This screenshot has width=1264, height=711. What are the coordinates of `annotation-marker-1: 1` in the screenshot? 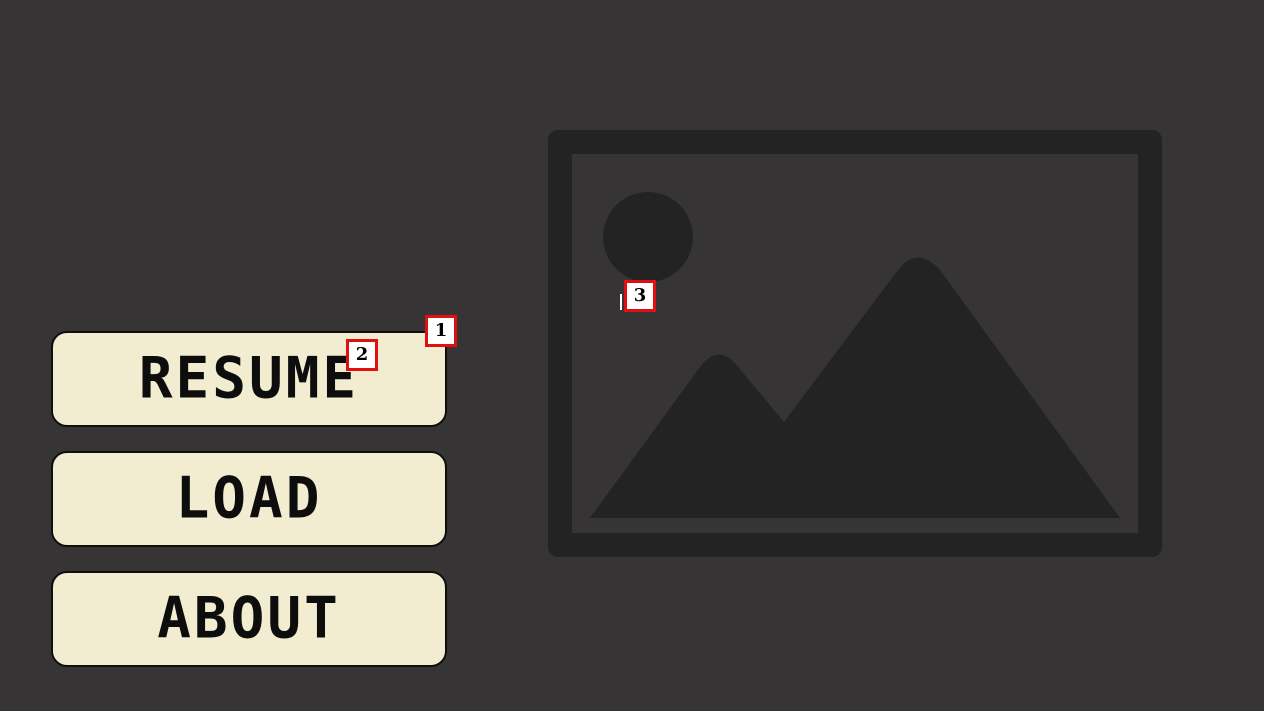 It's located at (441, 331).